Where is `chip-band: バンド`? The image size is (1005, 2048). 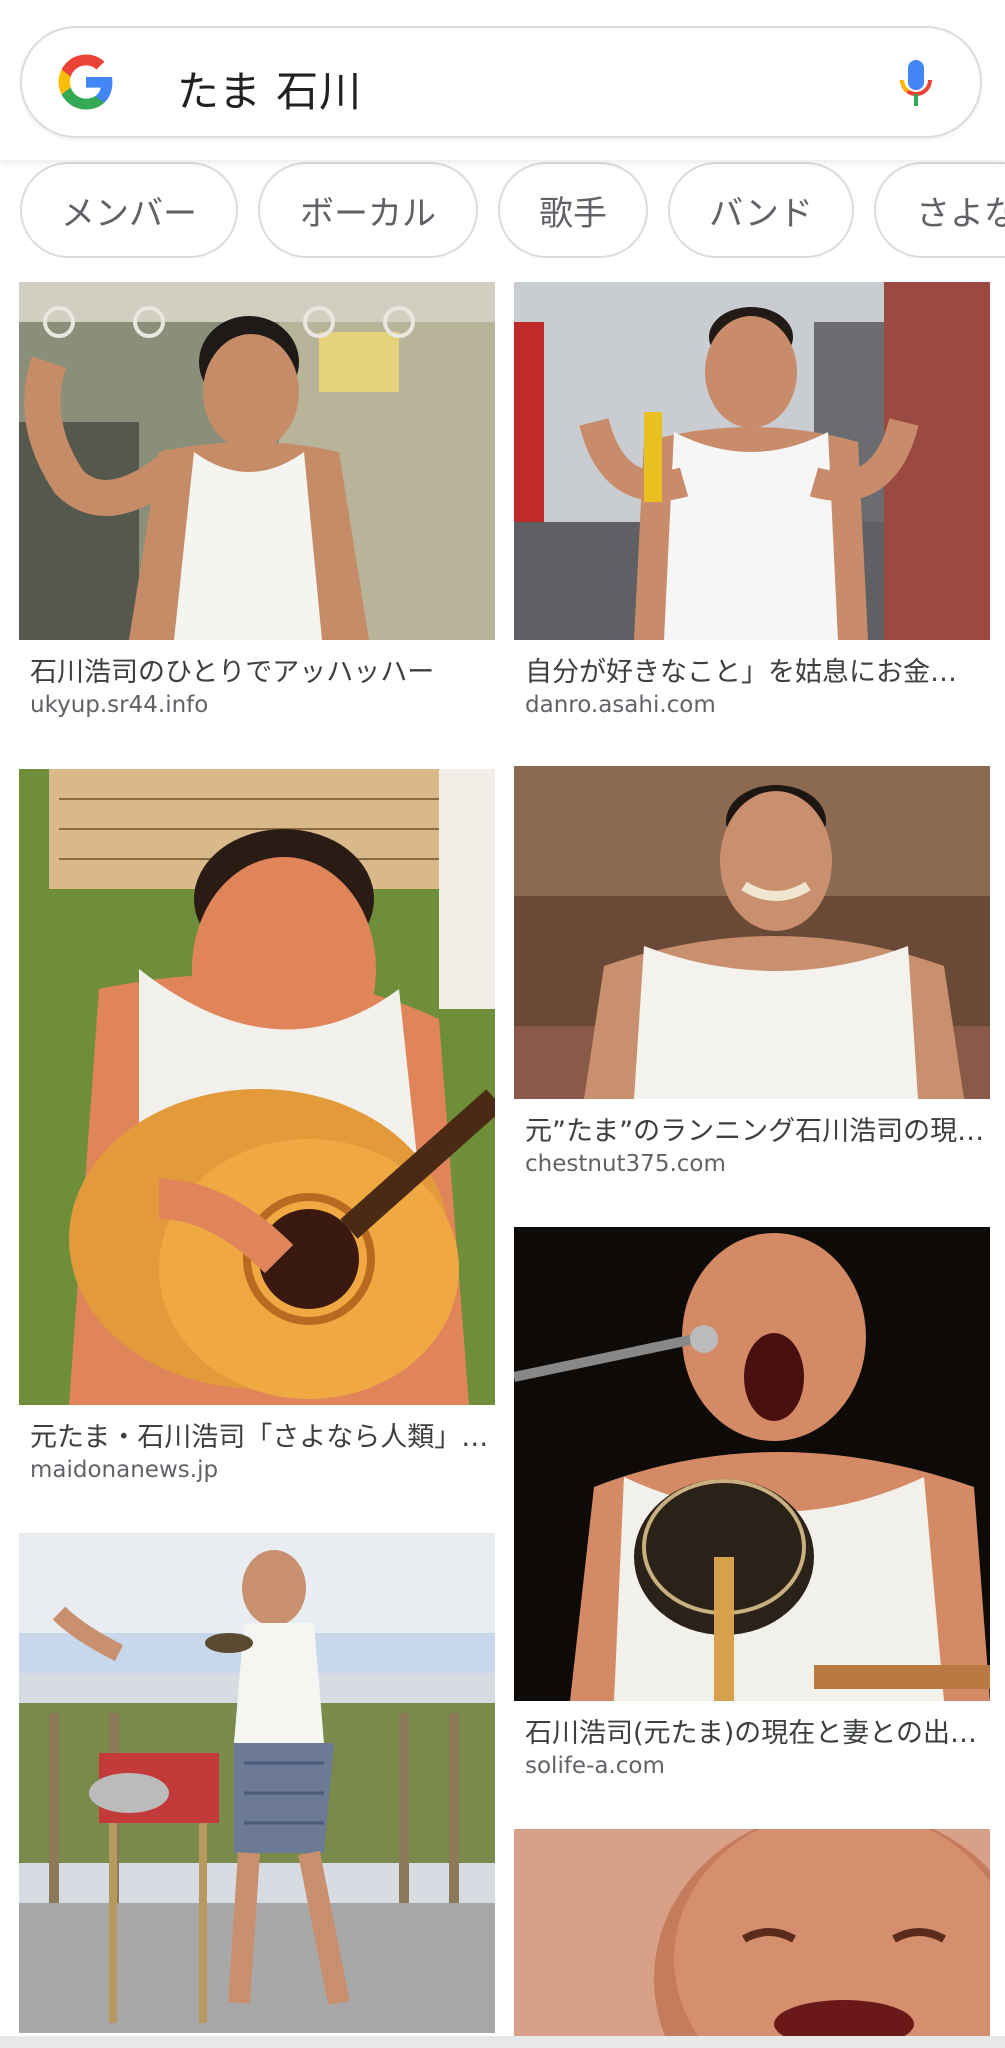 chip-band: バンド is located at coordinates (761, 210).